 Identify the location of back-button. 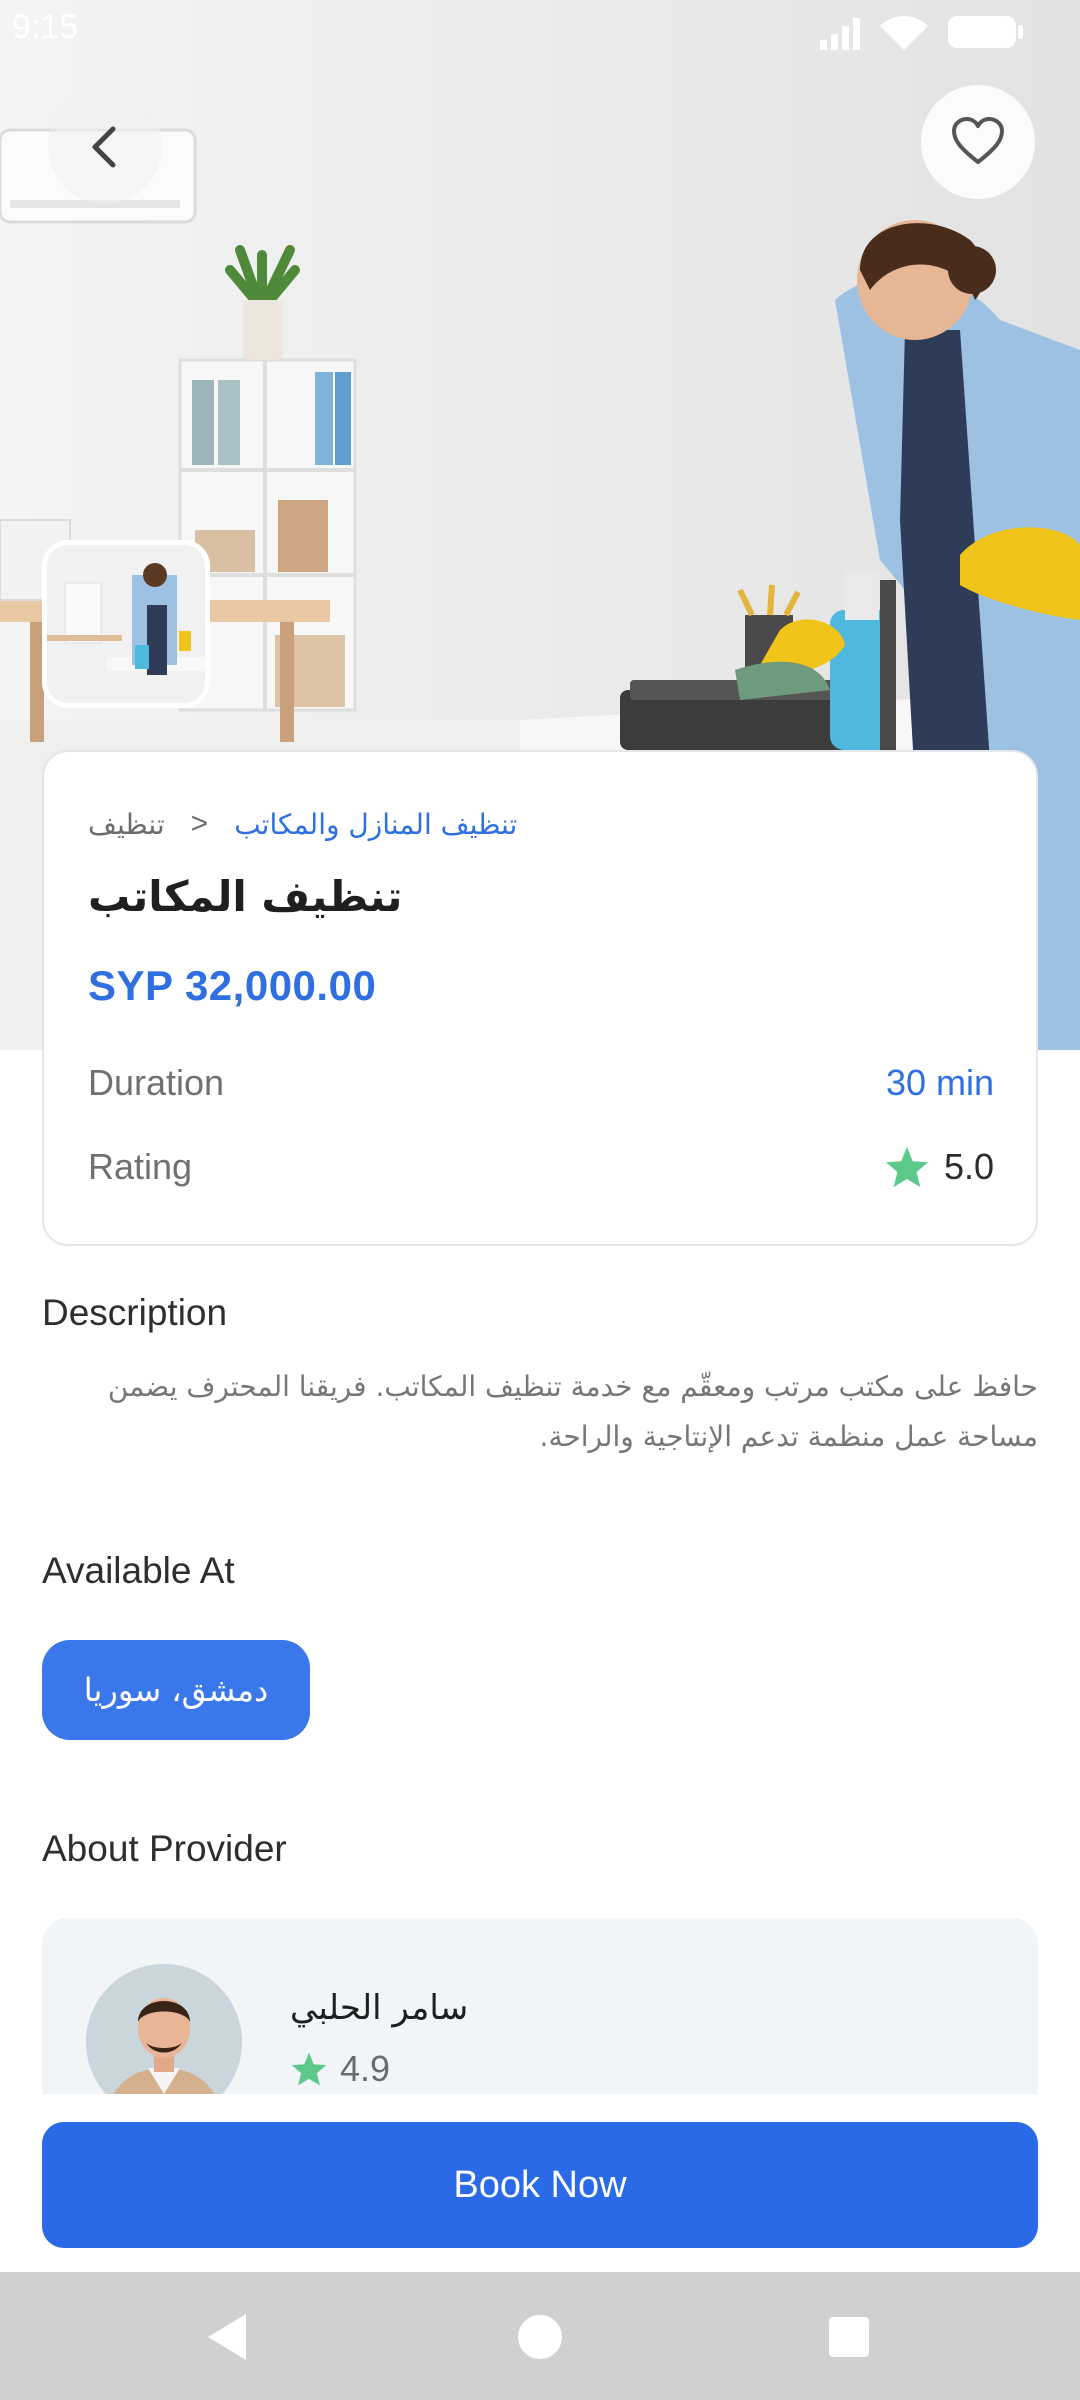
(105, 147).